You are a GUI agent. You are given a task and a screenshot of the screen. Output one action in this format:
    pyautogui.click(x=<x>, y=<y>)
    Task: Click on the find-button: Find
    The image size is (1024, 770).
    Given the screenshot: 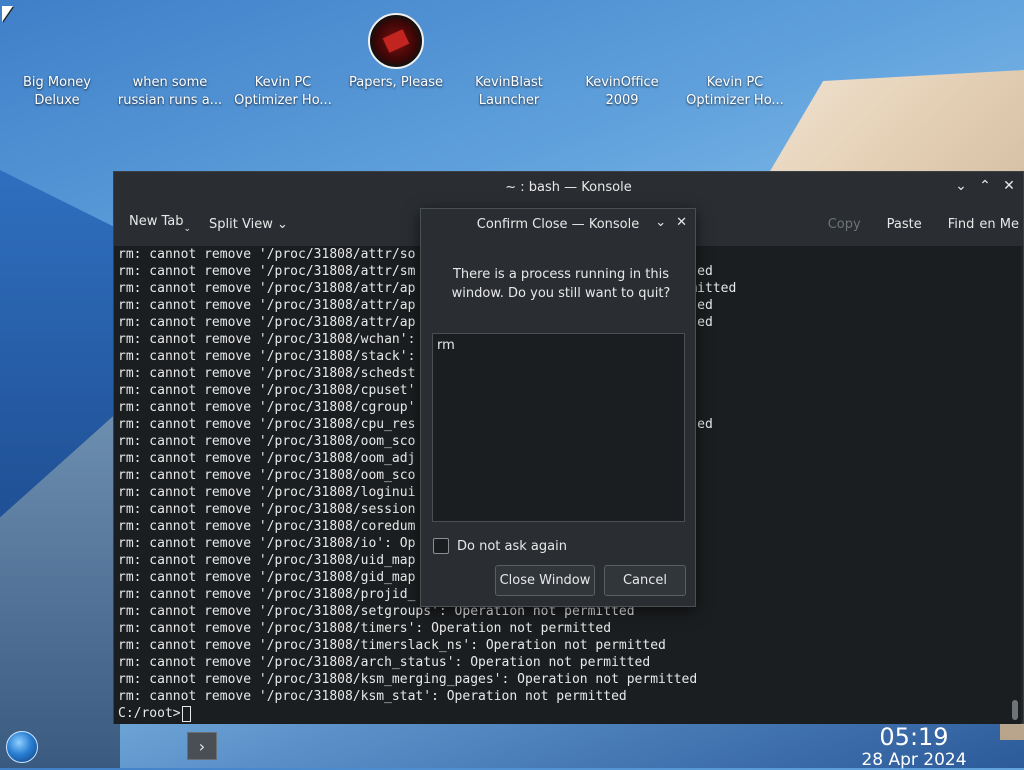 What is the action you would take?
    pyautogui.click(x=958, y=224)
    